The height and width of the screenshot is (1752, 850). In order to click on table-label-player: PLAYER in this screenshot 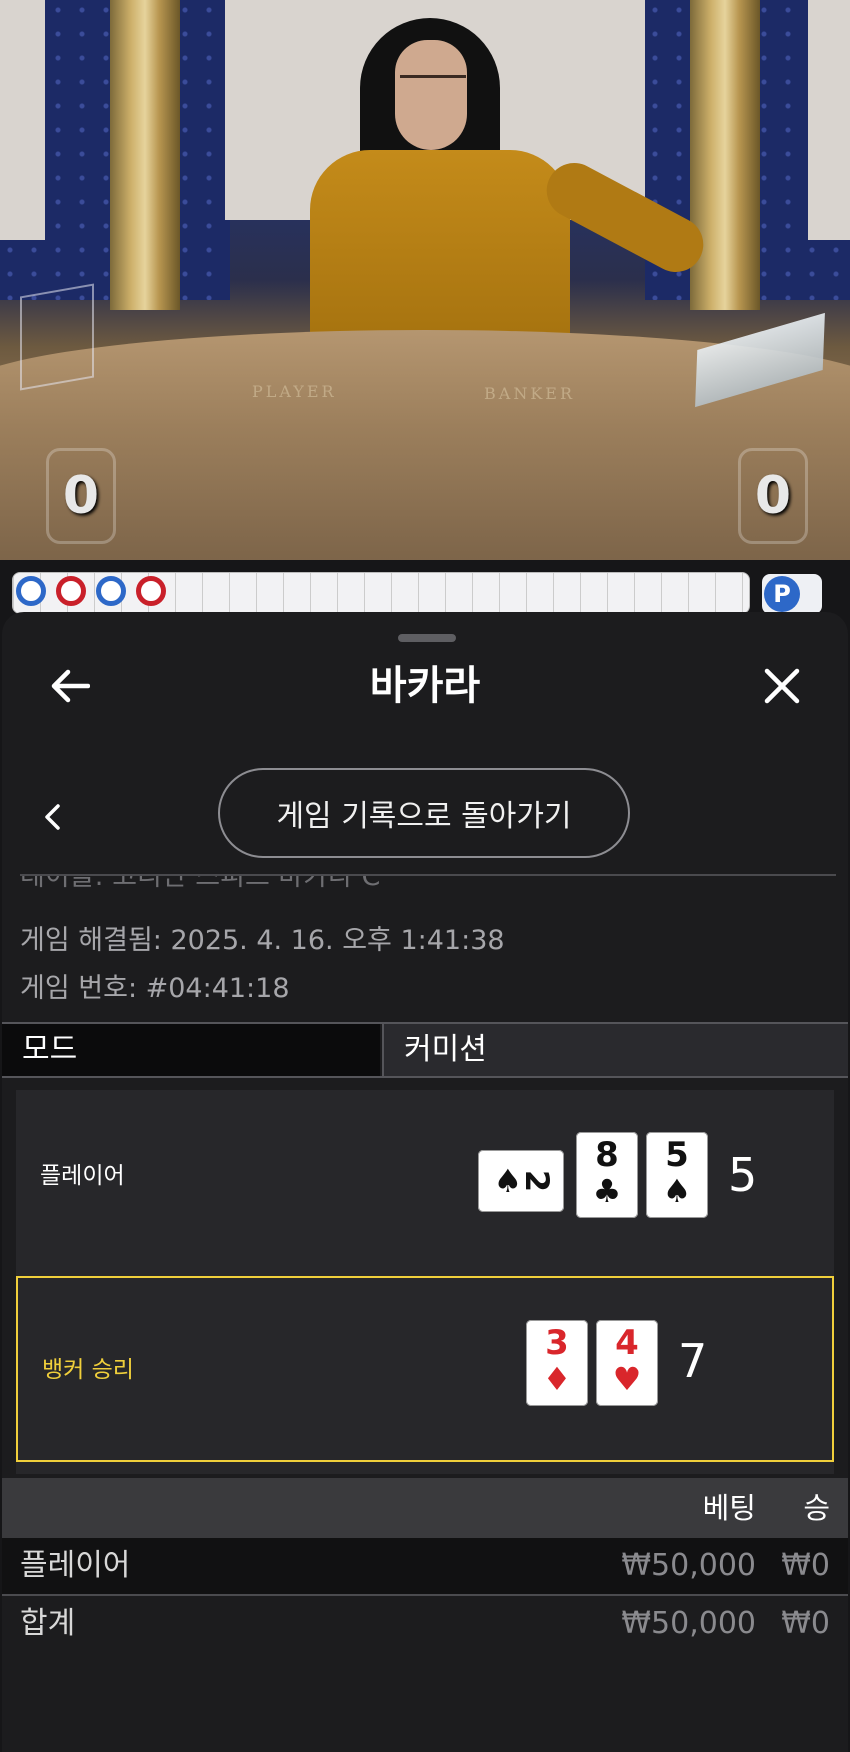, I will do `click(294, 391)`.